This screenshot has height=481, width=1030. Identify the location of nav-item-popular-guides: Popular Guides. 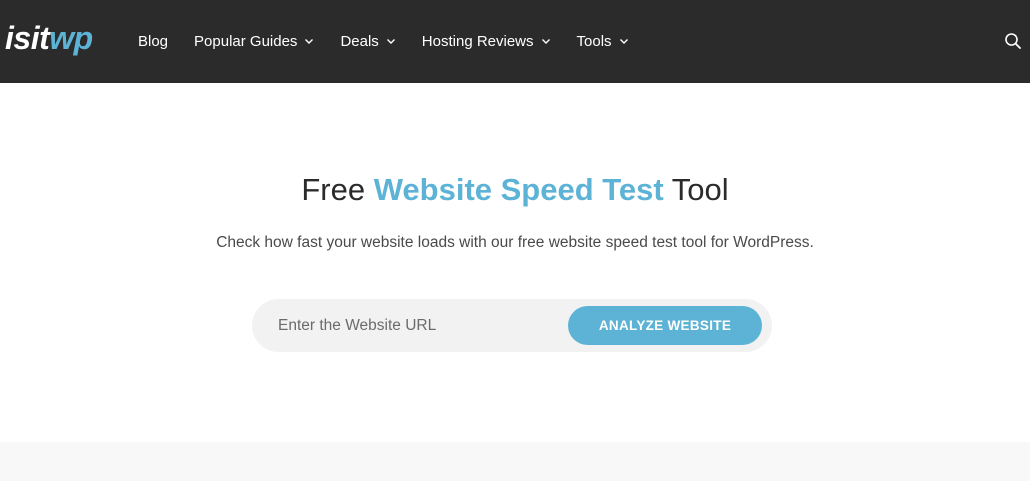
(254, 41).